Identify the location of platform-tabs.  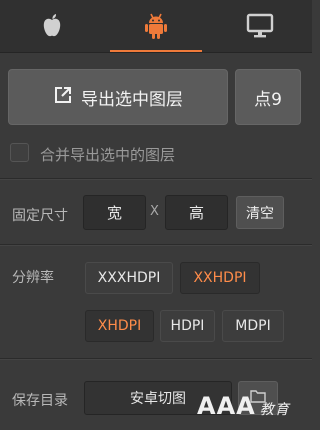
(156, 26).